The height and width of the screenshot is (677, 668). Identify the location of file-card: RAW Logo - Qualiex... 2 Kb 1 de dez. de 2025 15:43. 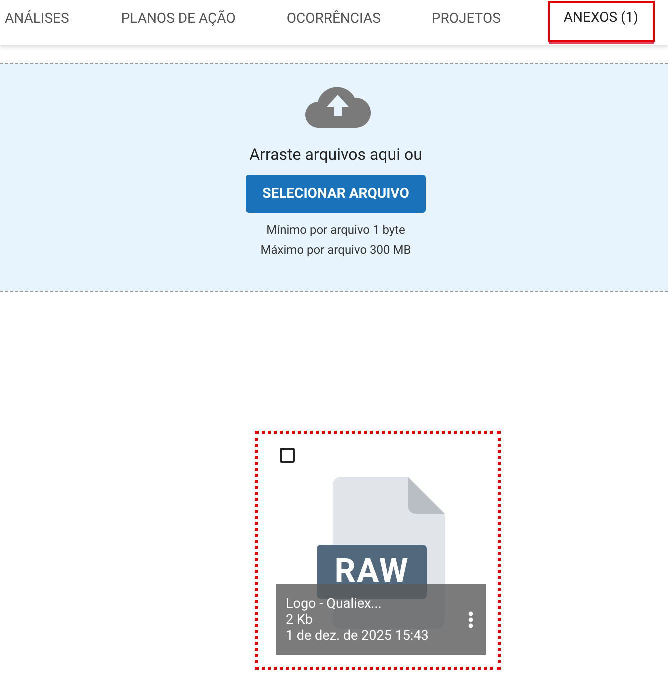
(378, 550).